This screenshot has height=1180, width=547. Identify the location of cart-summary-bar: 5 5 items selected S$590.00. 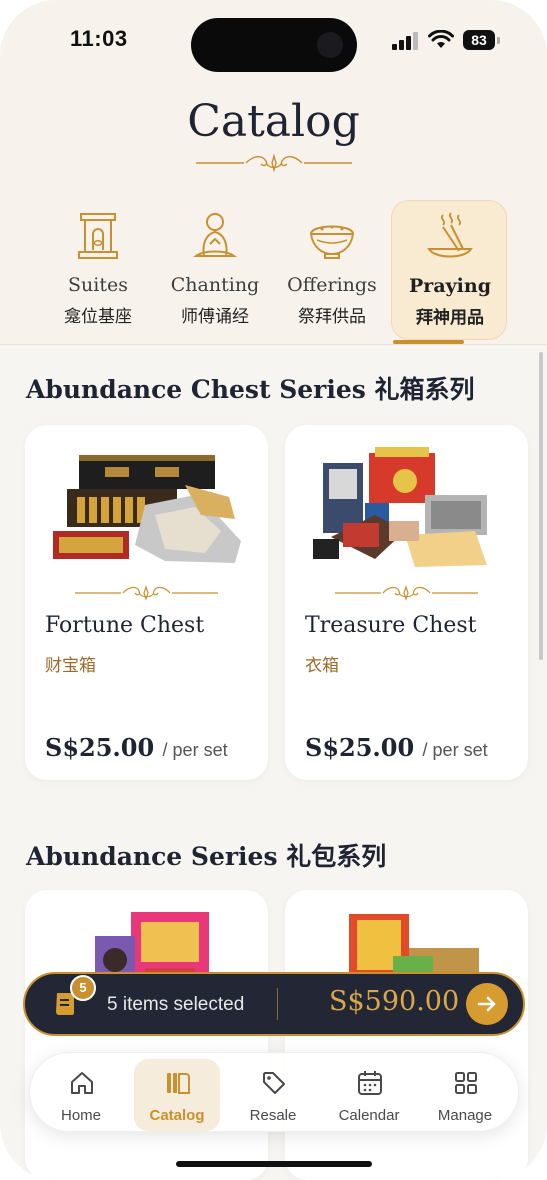
(274, 1004).